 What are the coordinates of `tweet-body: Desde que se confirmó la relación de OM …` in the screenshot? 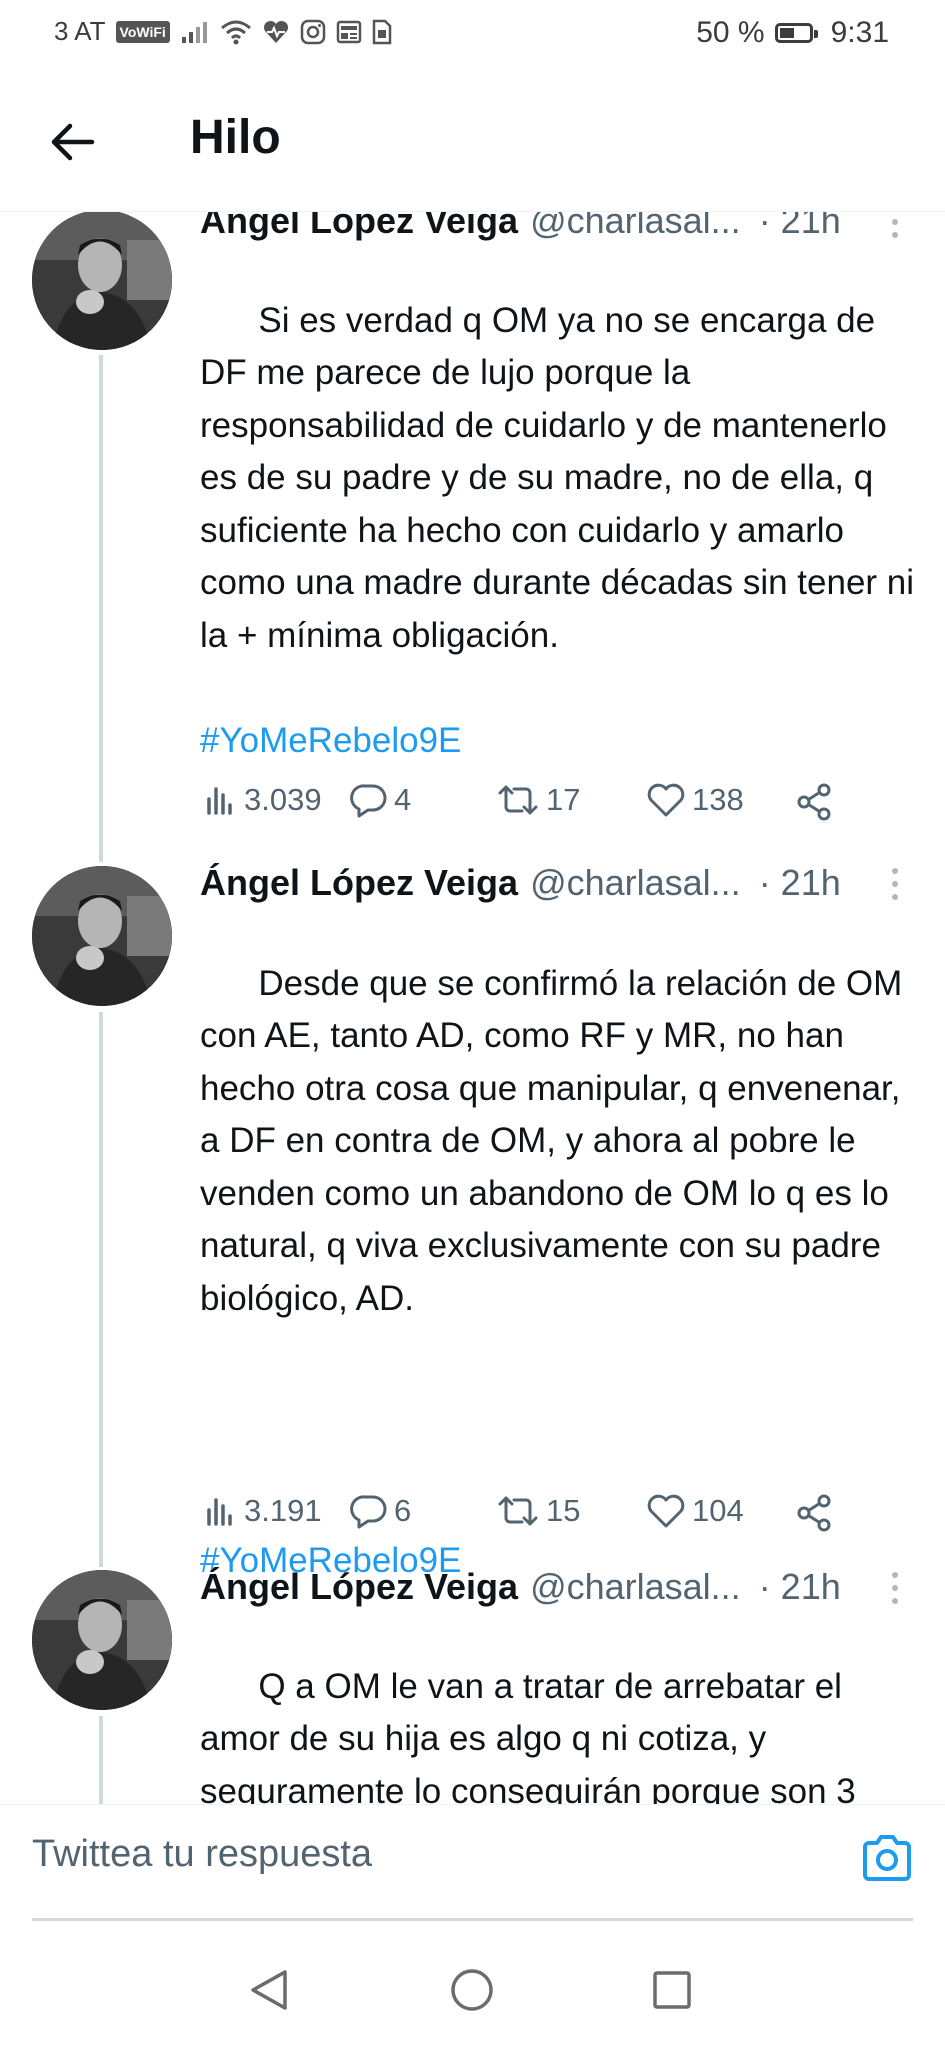 It's located at (556, 1140).